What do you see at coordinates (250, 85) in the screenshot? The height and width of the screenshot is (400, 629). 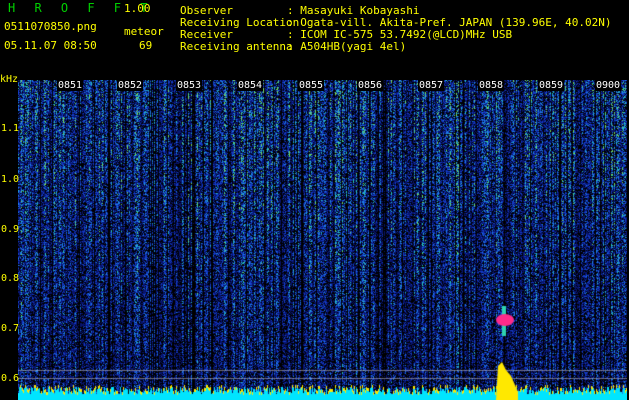 I see `time-tick-0854: 0854` at bounding box center [250, 85].